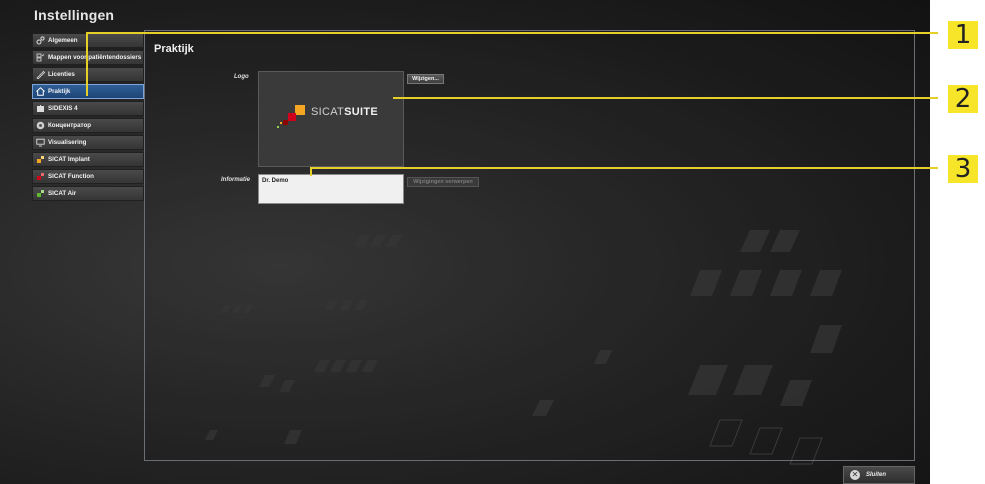 The image size is (985, 484). What do you see at coordinates (40, 74) in the screenshot?
I see `pen-icon` at bounding box center [40, 74].